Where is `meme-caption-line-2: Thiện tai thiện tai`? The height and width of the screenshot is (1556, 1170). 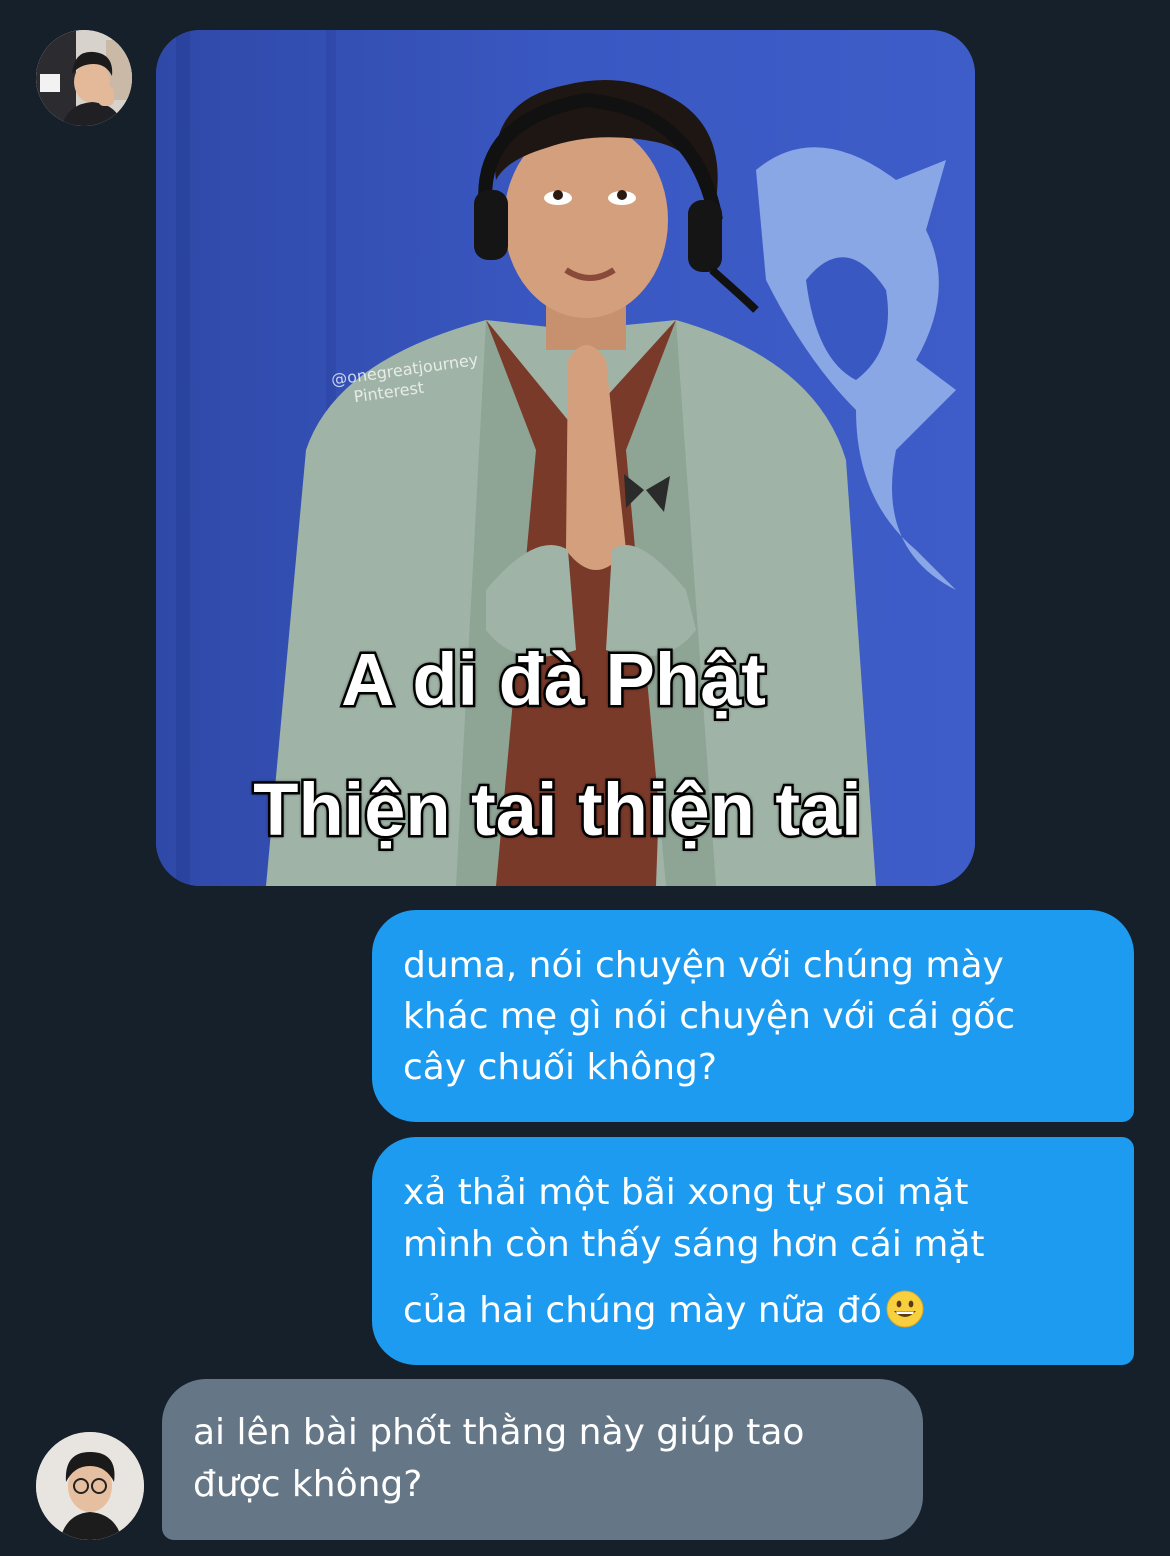
meme-caption-line-2: Thiện tai thiện tai is located at coordinates (557, 810).